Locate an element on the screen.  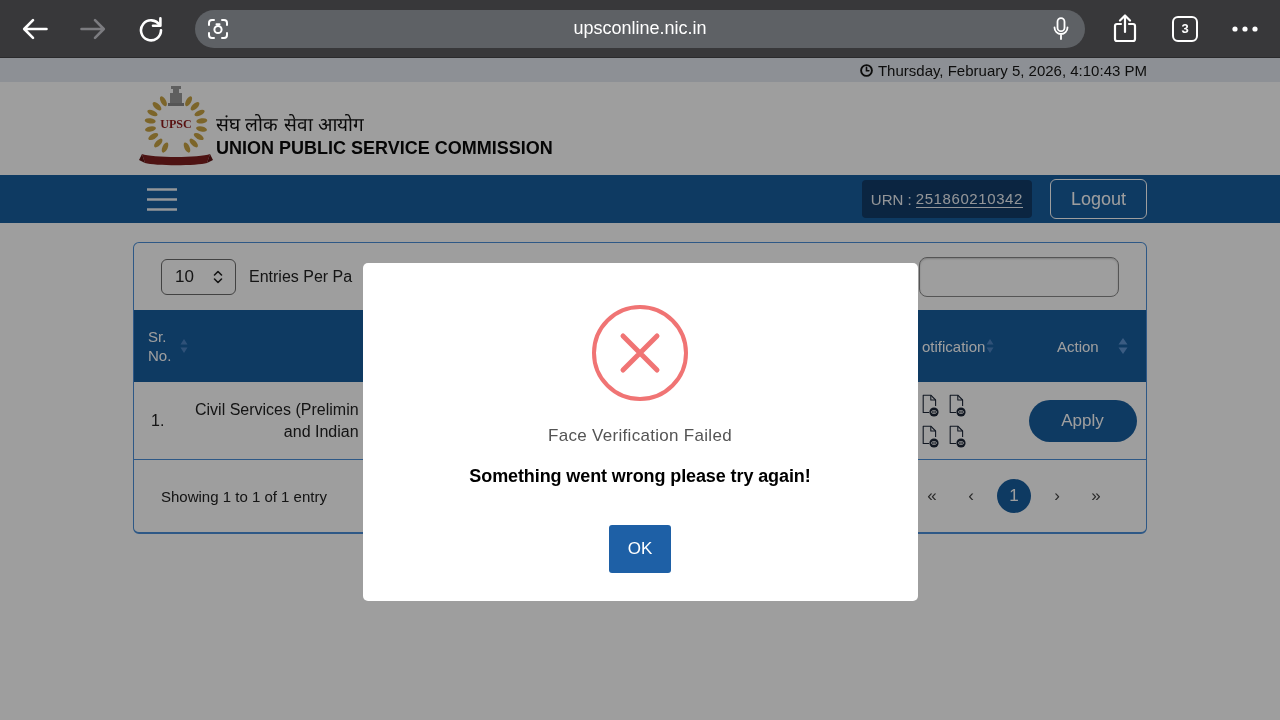
microphone-icon is located at coordinates (1061, 28).